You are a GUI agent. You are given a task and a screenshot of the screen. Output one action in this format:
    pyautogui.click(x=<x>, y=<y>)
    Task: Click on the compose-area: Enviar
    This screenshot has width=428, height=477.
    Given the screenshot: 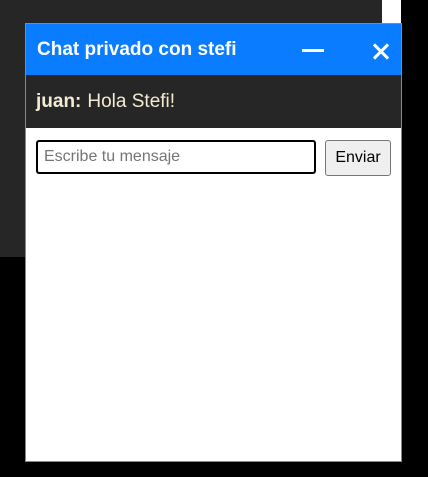 What is the action you would take?
    pyautogui.click(x=213, y=158)
    